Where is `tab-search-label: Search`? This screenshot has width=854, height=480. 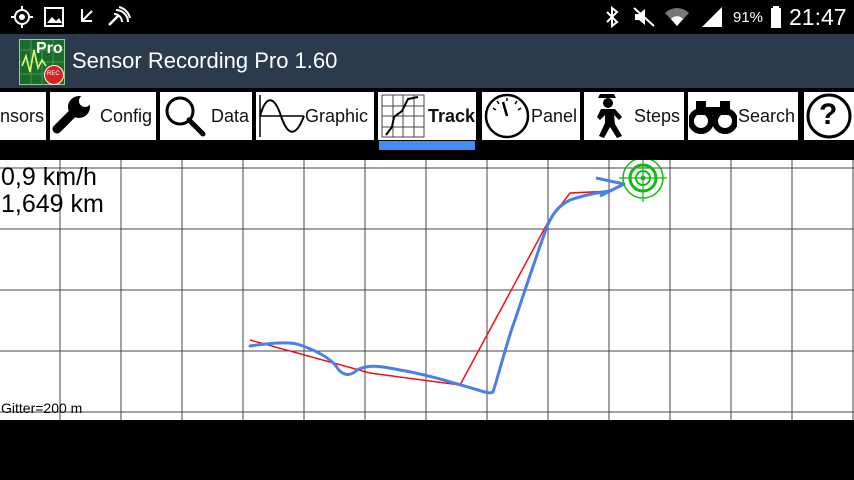
tab-search-label: Search is located at coordinates (767, 116).